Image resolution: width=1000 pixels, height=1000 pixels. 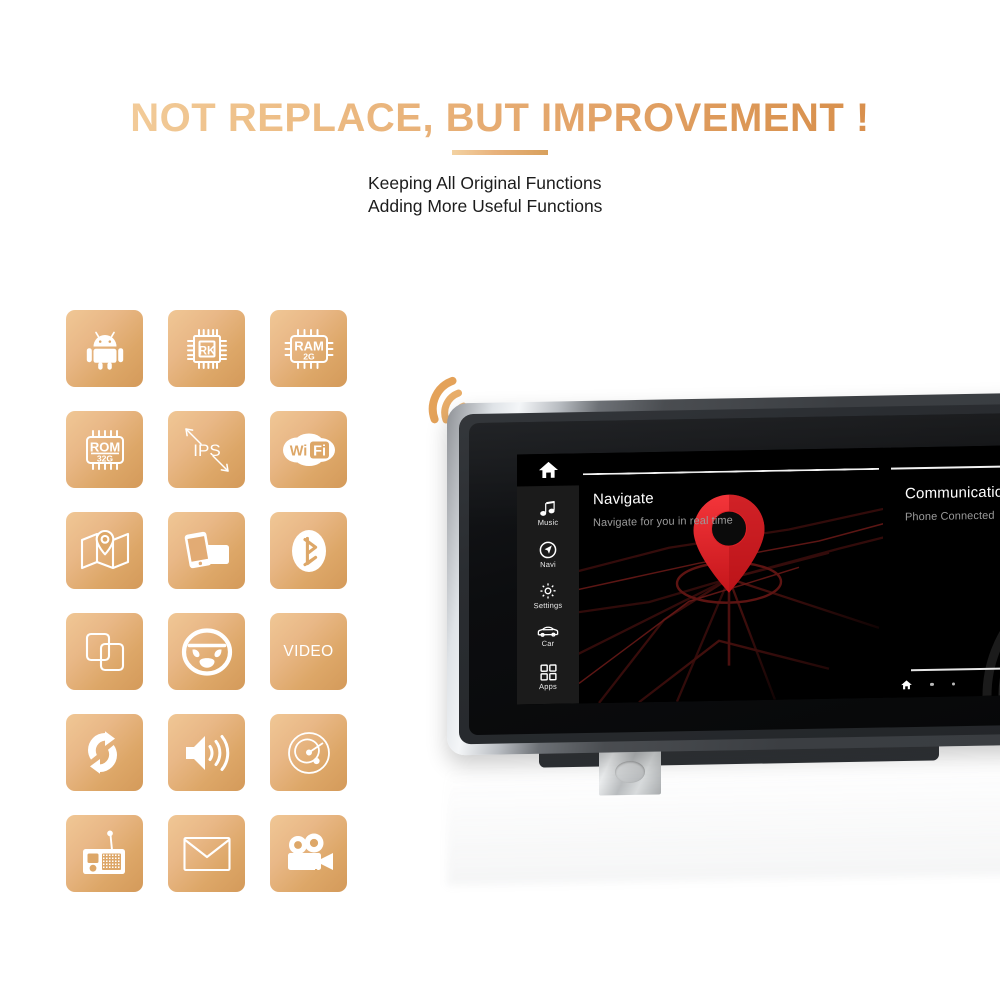 What do you see at coordinates (928, 684) in the screenshot?
I see `status-indicator-row` at bounding box center [928, 684].